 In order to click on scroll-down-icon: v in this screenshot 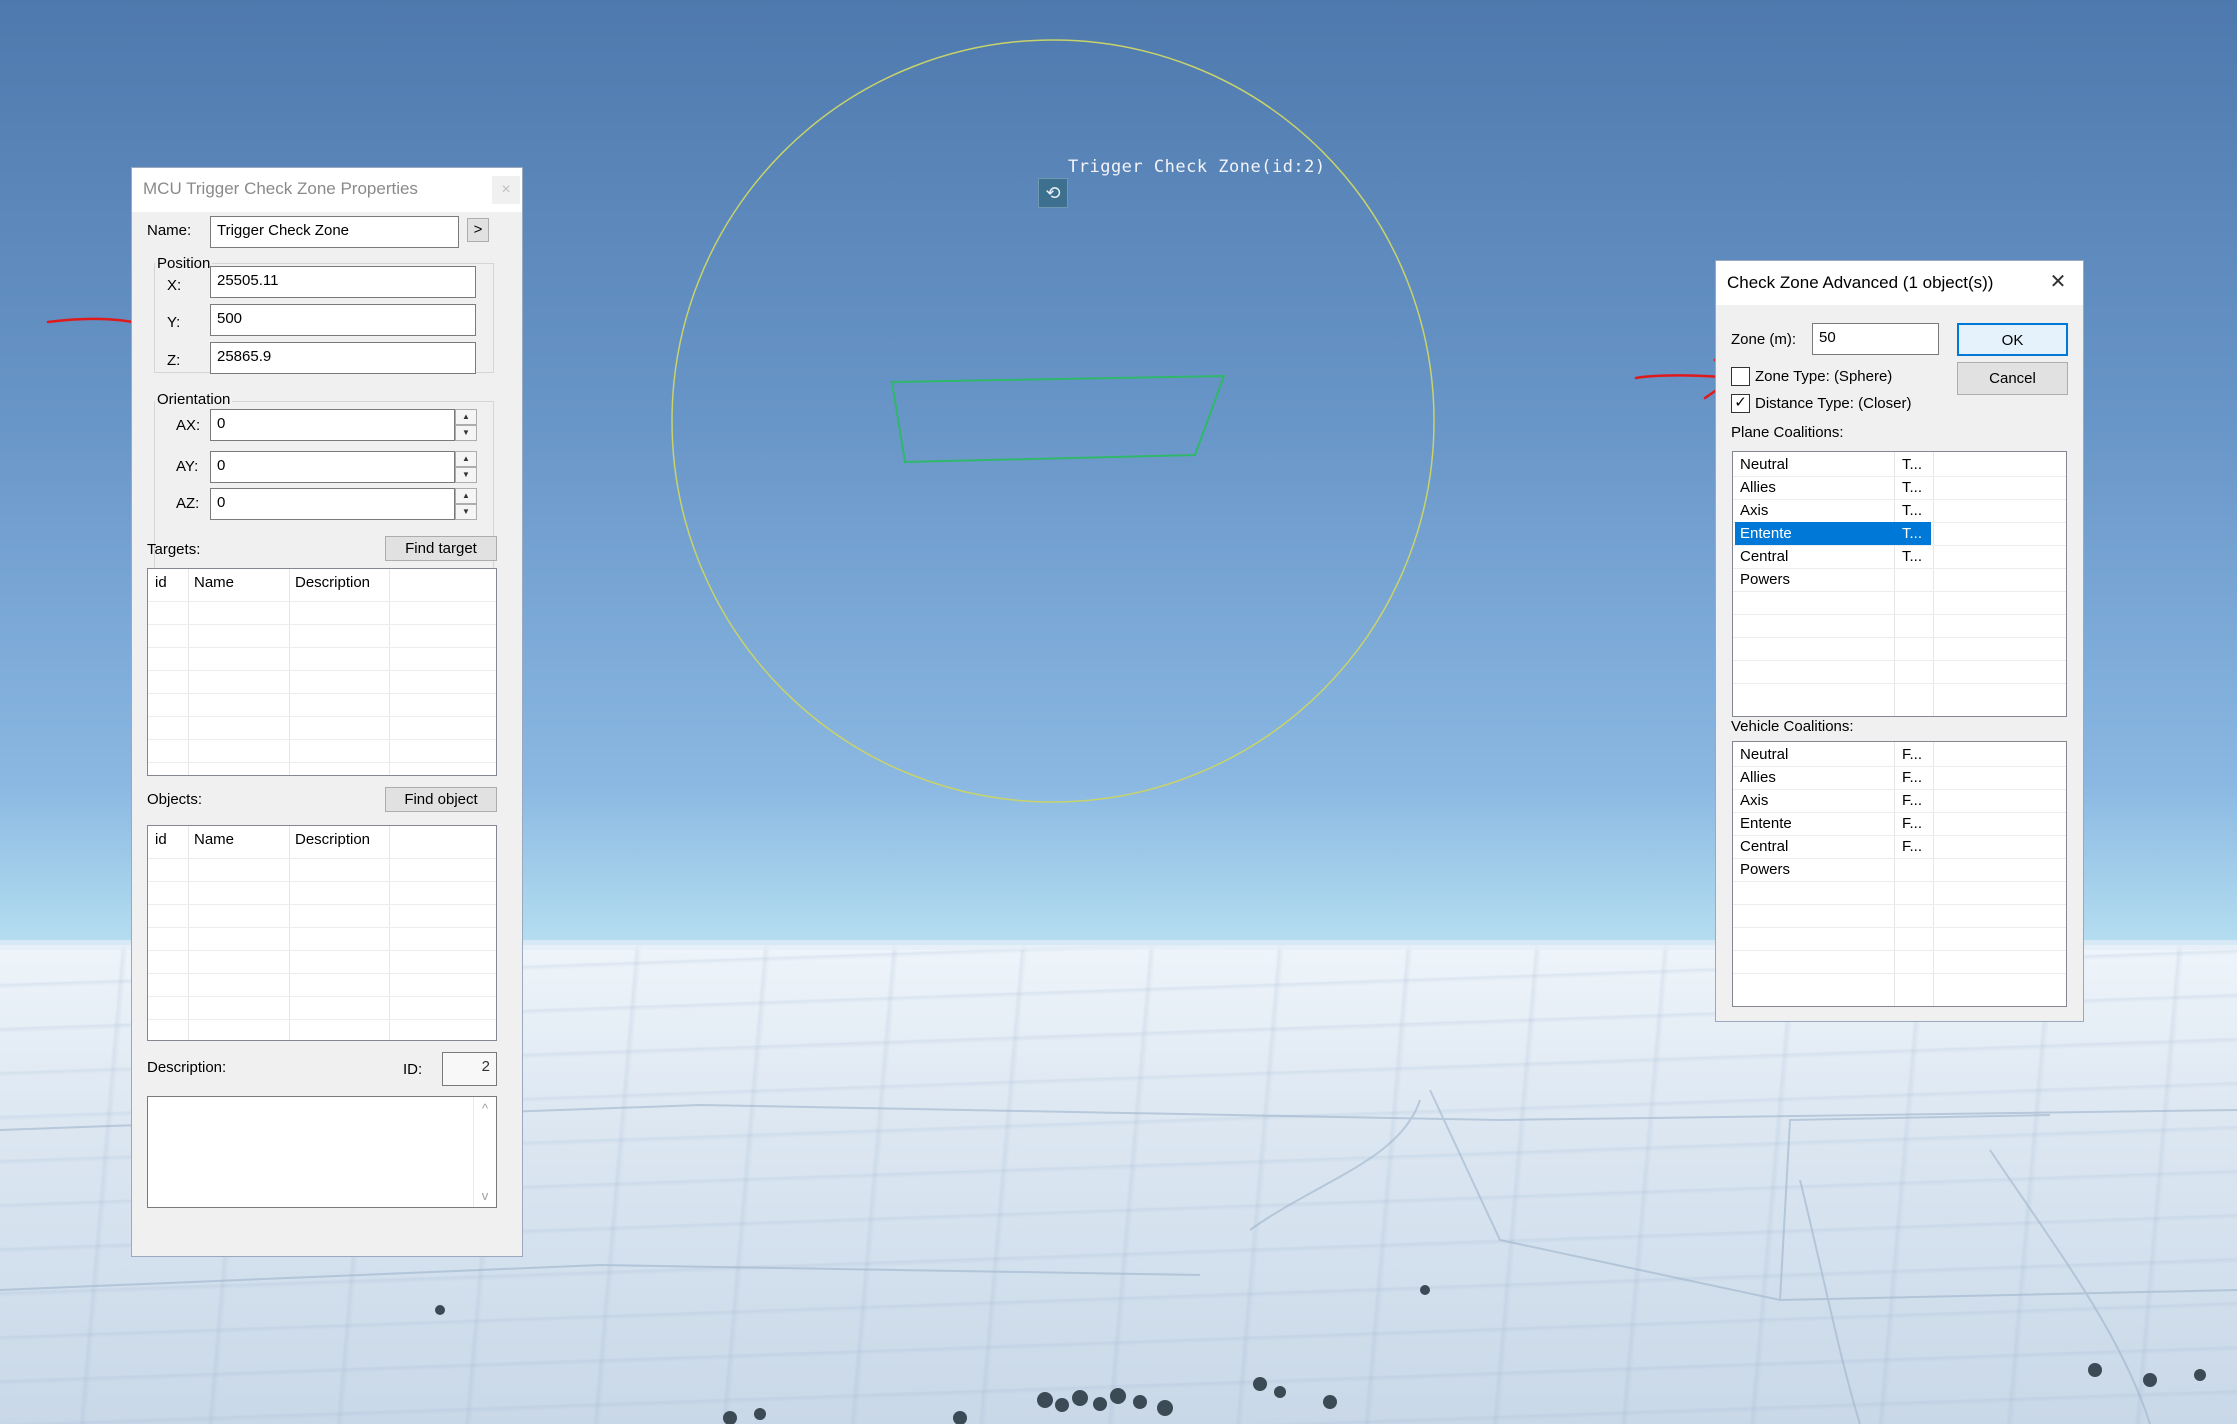, I will do `click(485, 1195)`.